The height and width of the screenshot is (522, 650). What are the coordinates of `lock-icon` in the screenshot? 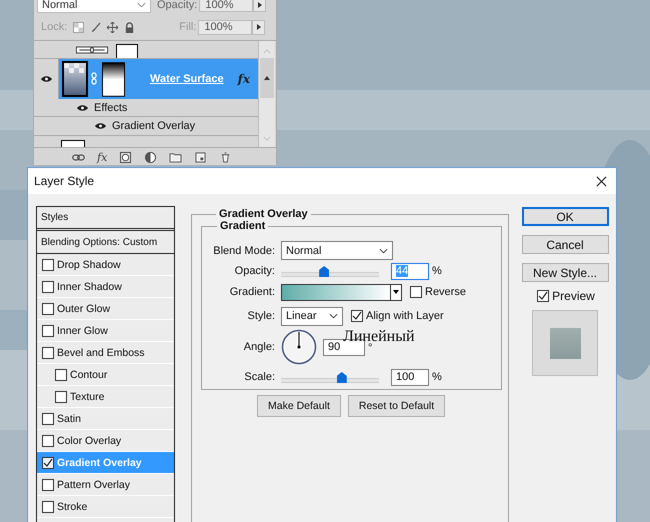 It's located at (130, 27).